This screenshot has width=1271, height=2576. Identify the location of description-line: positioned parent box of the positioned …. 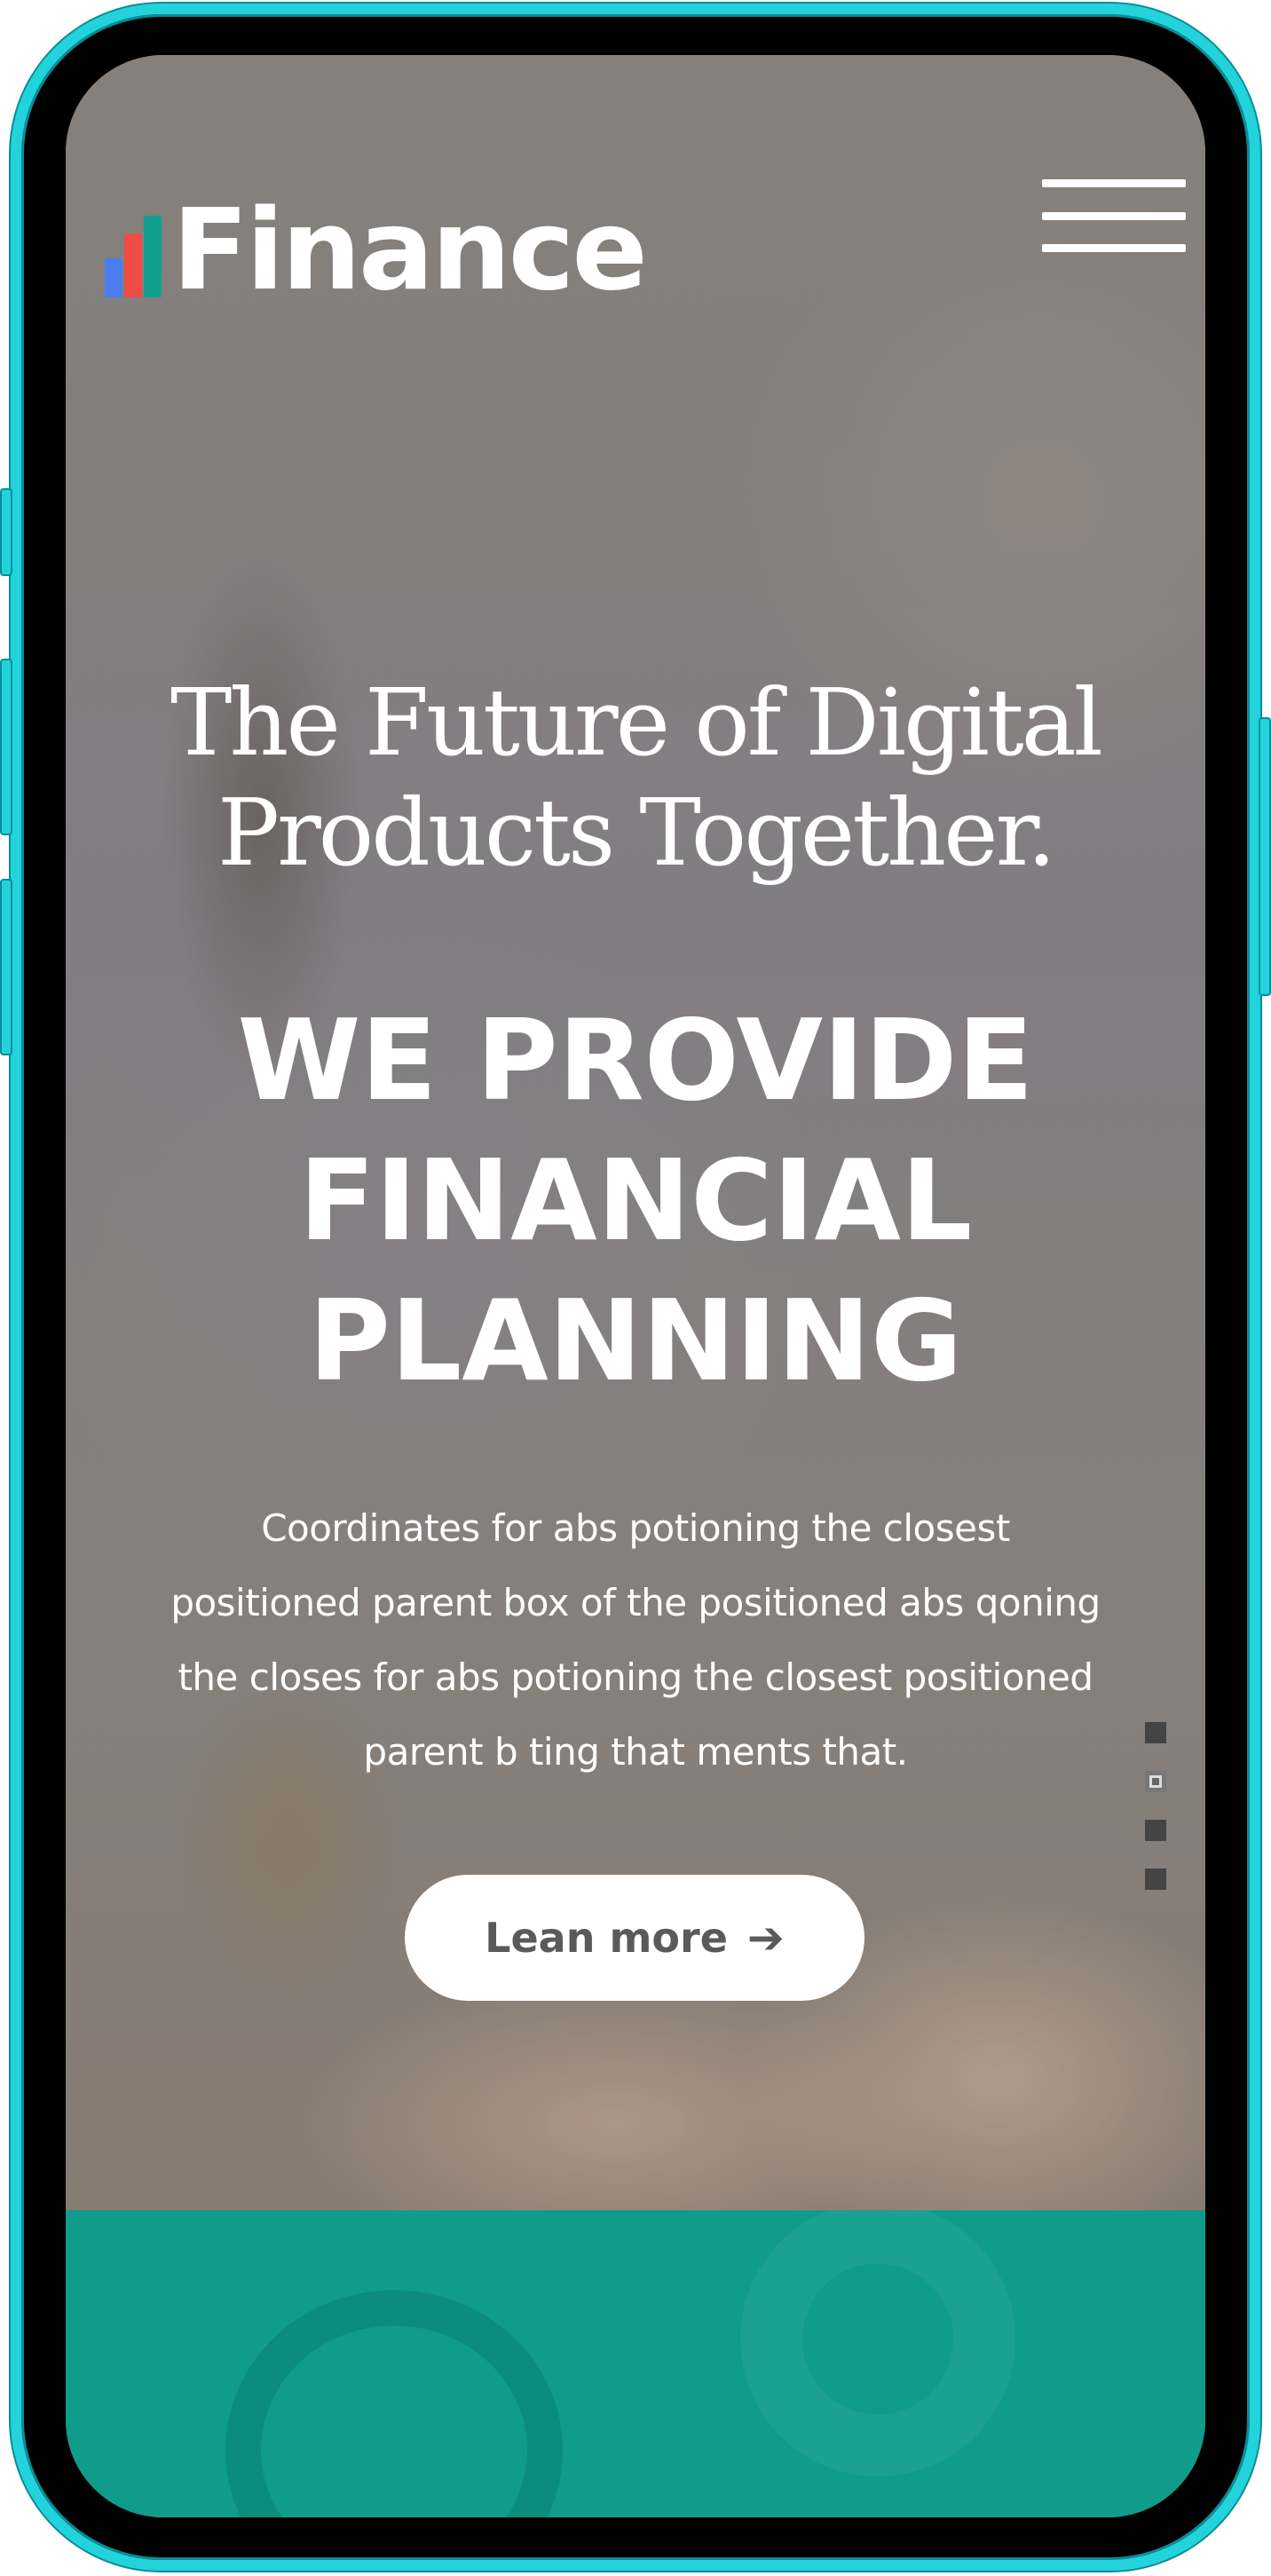
(635, 1602).